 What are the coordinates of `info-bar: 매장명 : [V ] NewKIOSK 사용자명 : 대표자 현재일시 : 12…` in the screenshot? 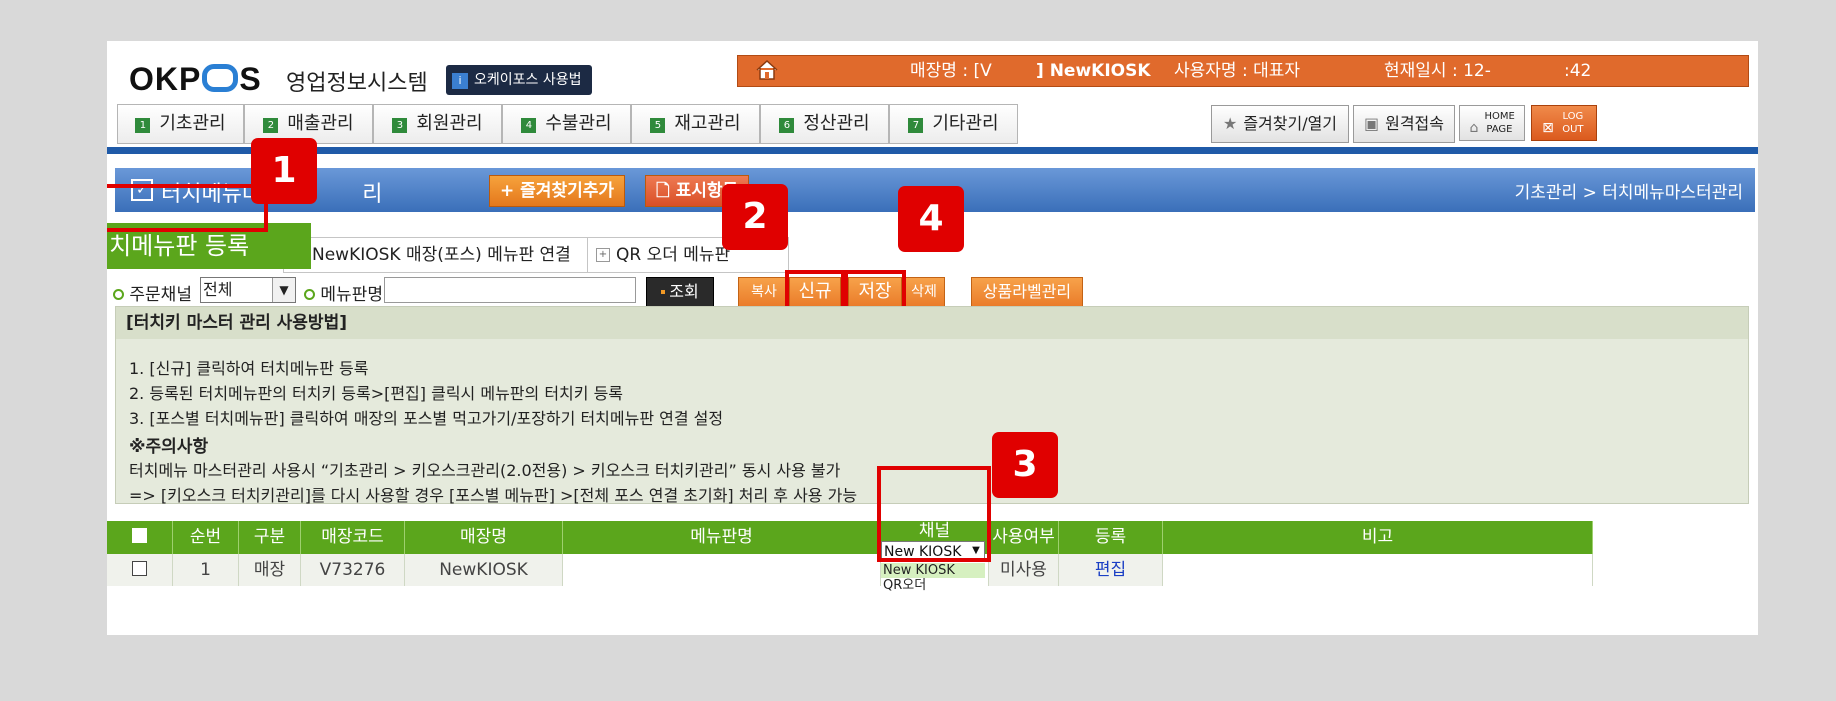 It's located at (1243, 71).